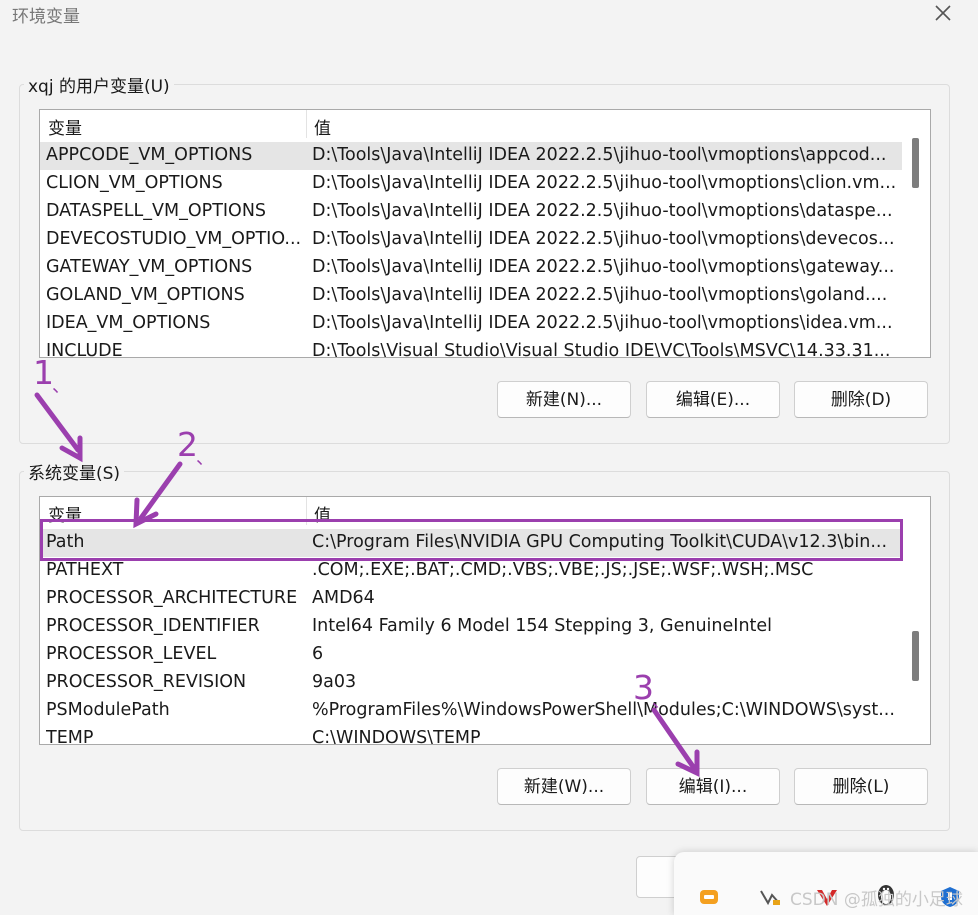  What do you see at coordinates (46, 17) in the screenshot?
I see `window-title: 环境变量` at bounding box center [46, 17].